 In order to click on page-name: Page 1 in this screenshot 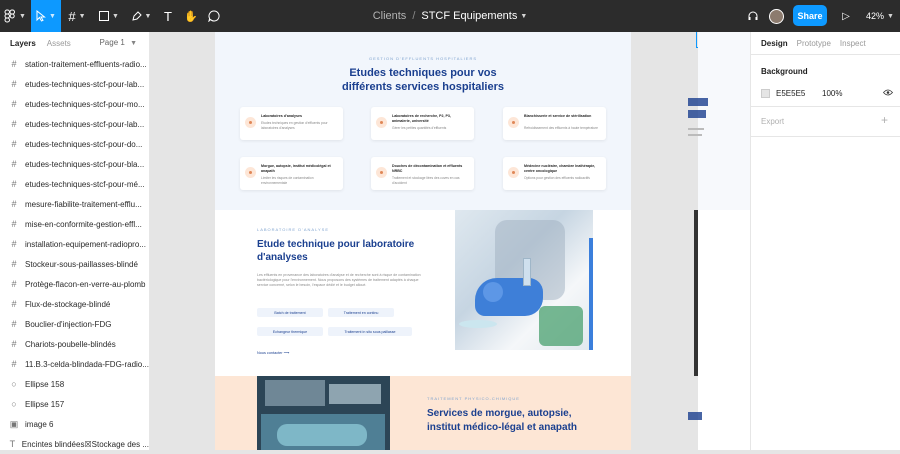, I will do `click(112, 42)`.